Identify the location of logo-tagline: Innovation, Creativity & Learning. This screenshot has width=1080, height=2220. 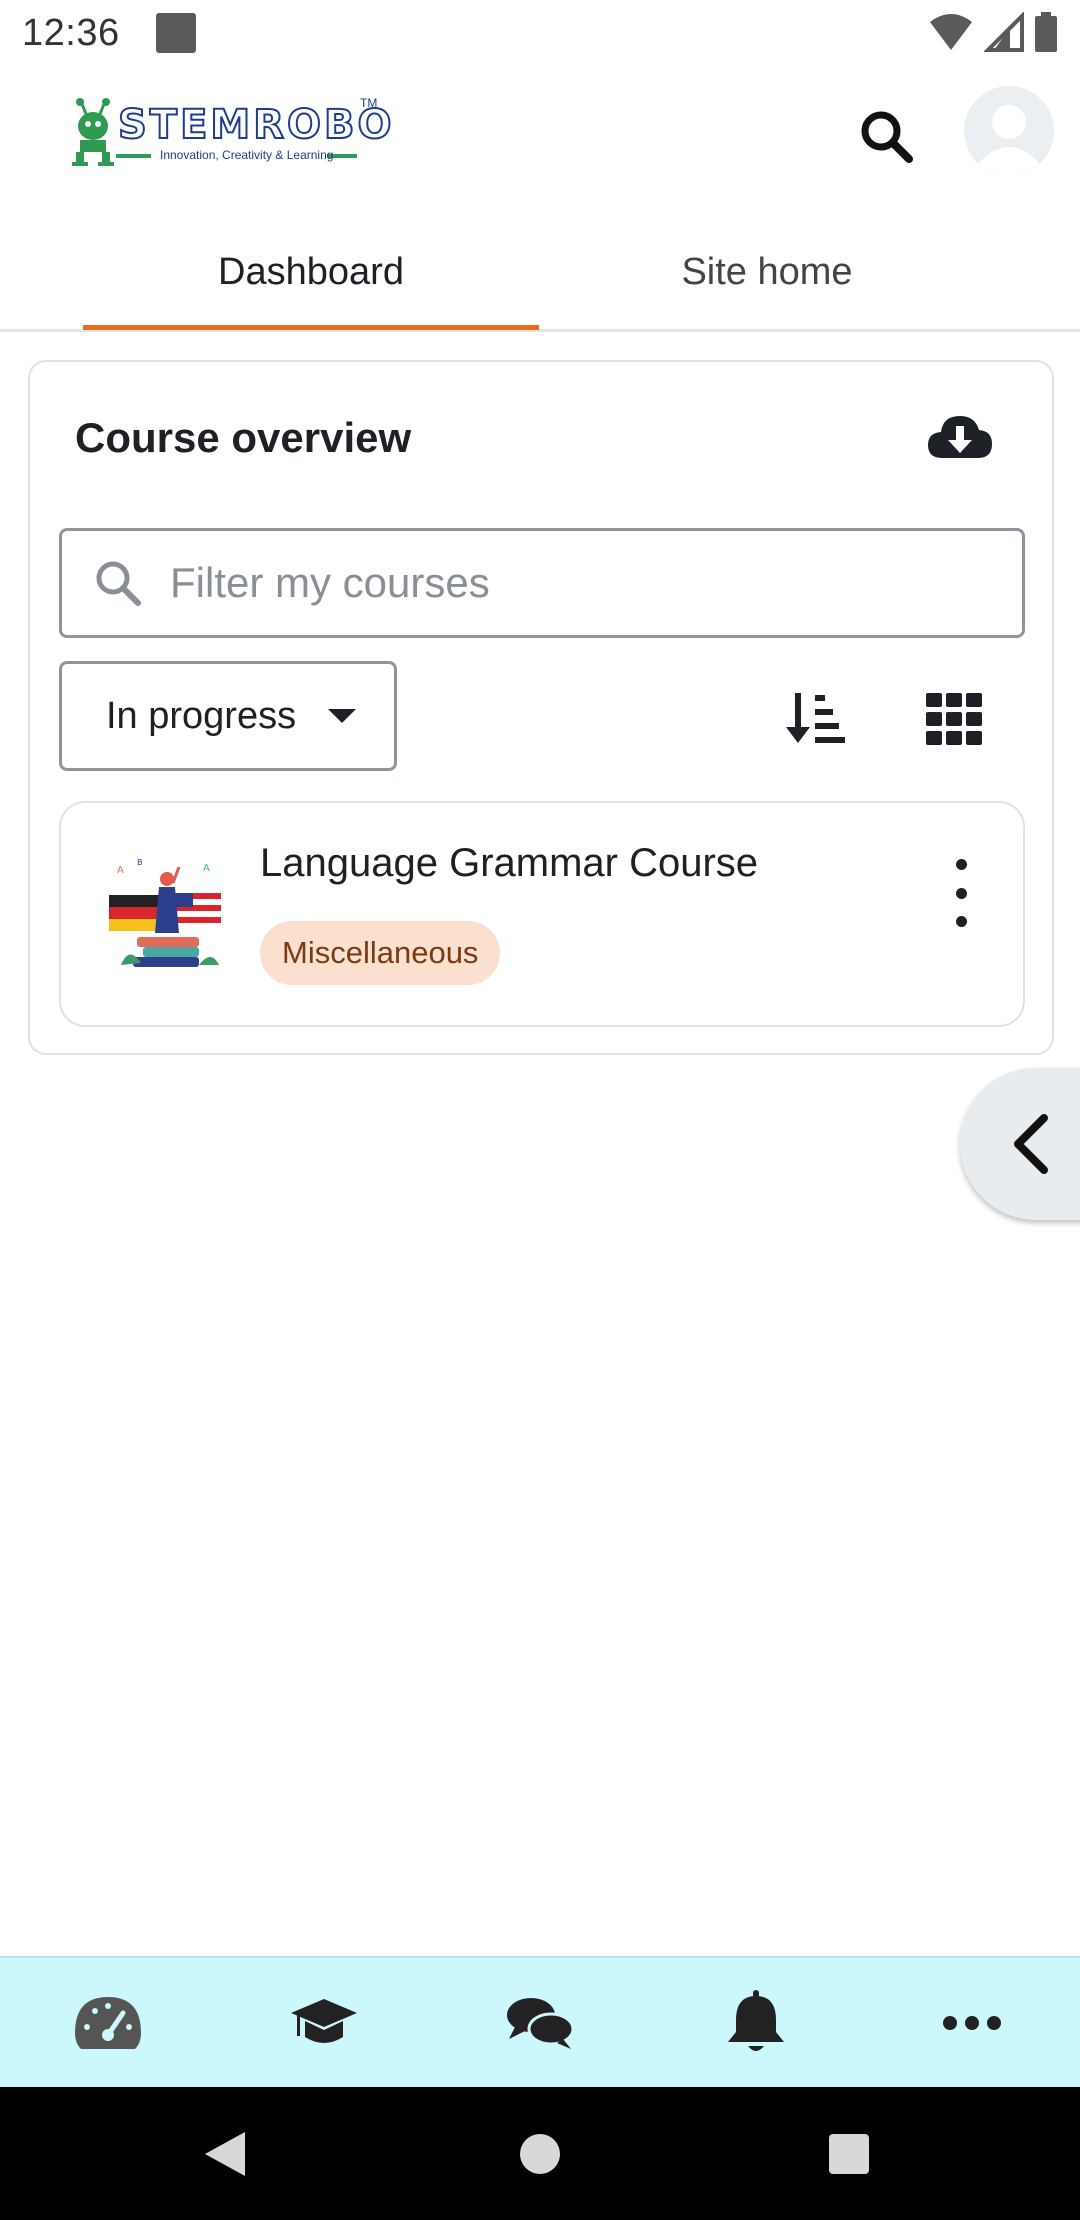
(247, 155).